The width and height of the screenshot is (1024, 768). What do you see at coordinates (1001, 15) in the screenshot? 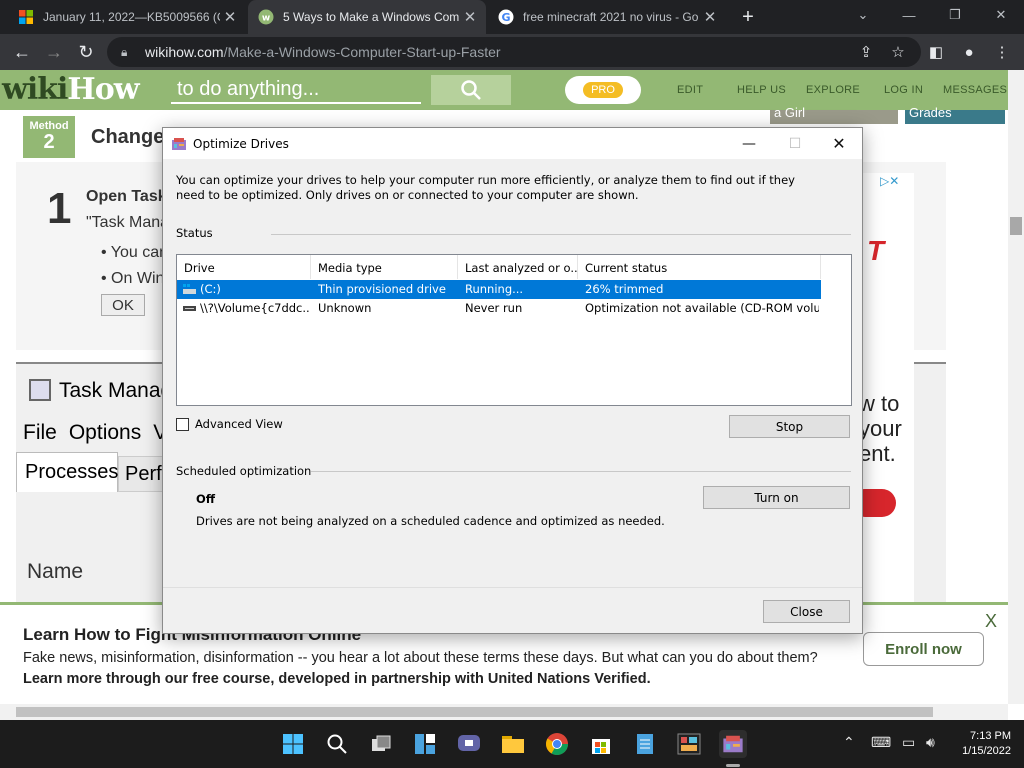
I see `window-close-icon: ✕` at bounding box center [1001, 15].